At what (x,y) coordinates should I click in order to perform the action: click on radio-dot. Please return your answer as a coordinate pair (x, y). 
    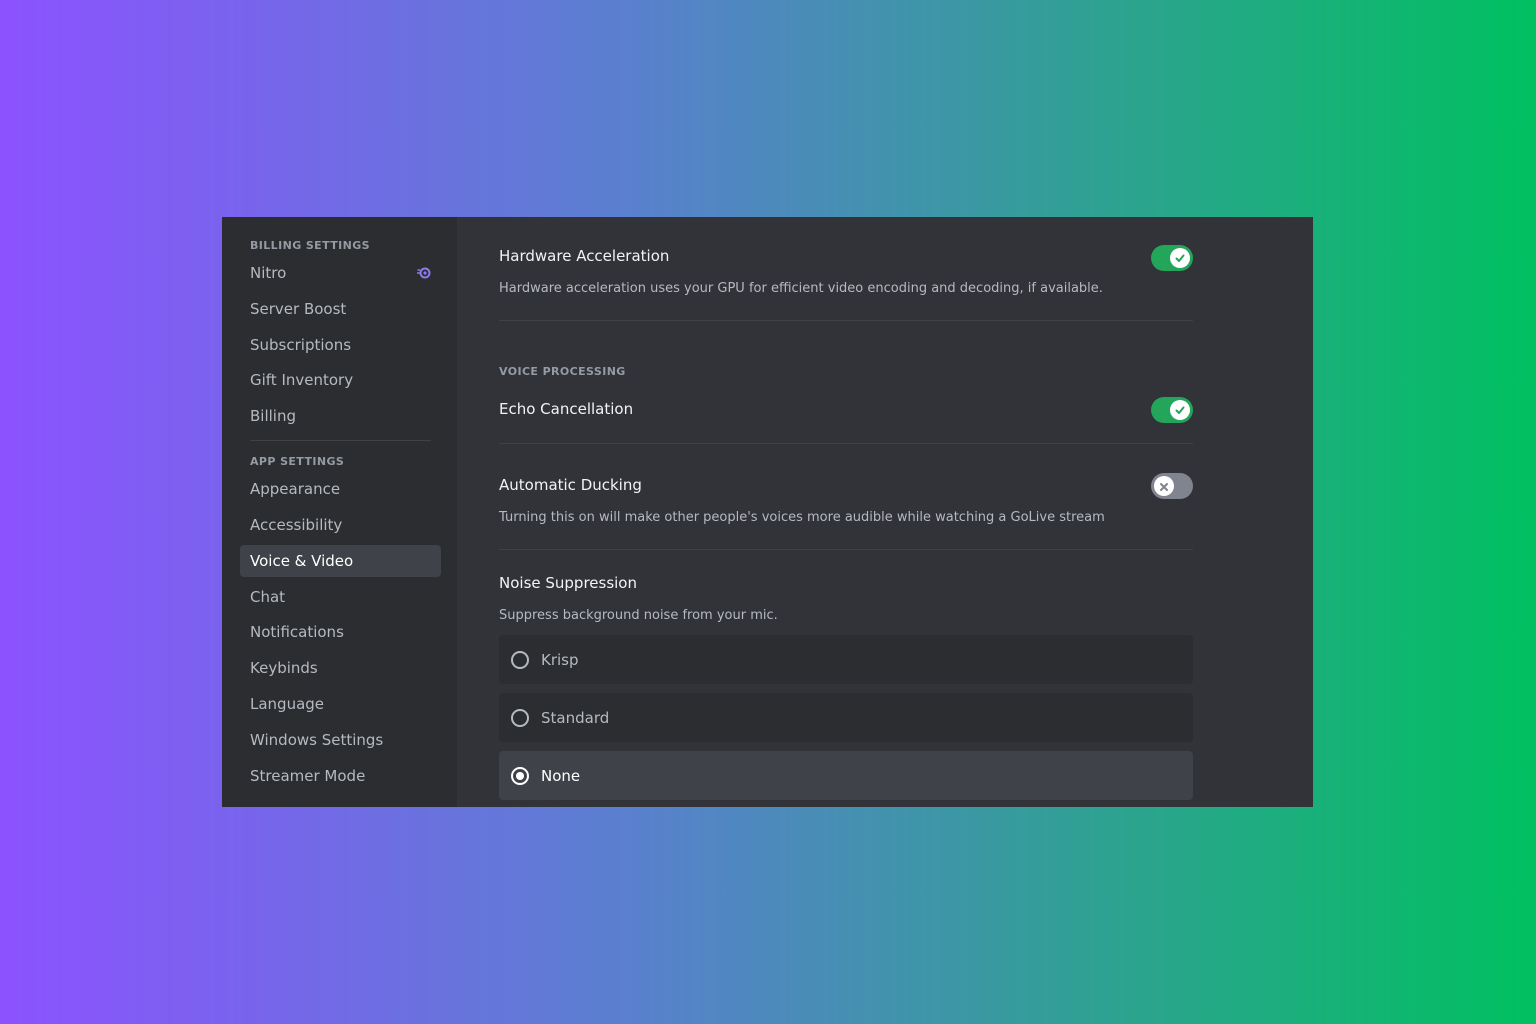
    Looking at the image, I should click on (520, 775).